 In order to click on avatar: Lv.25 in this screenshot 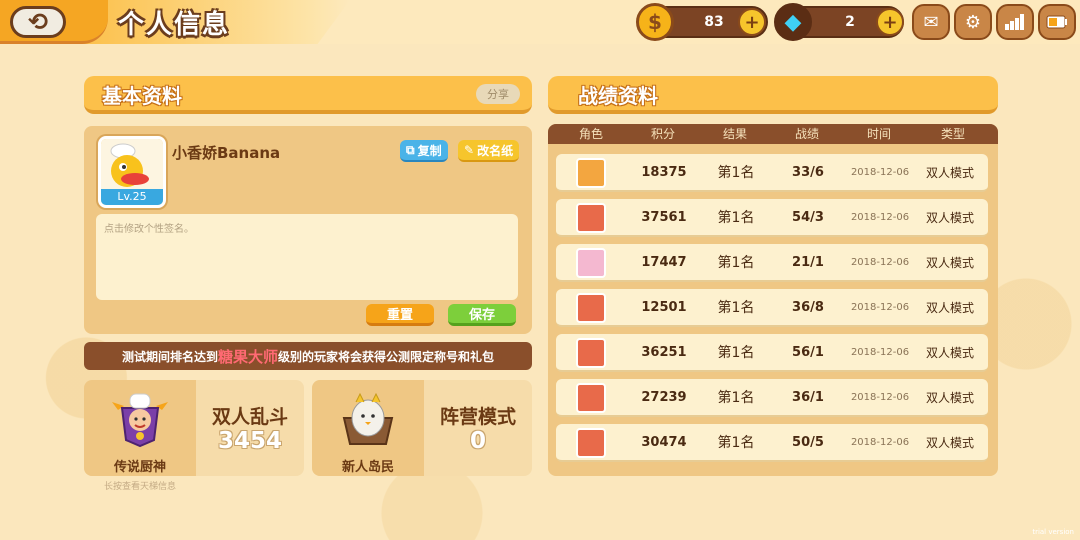, I will do `click(132, 172)`.